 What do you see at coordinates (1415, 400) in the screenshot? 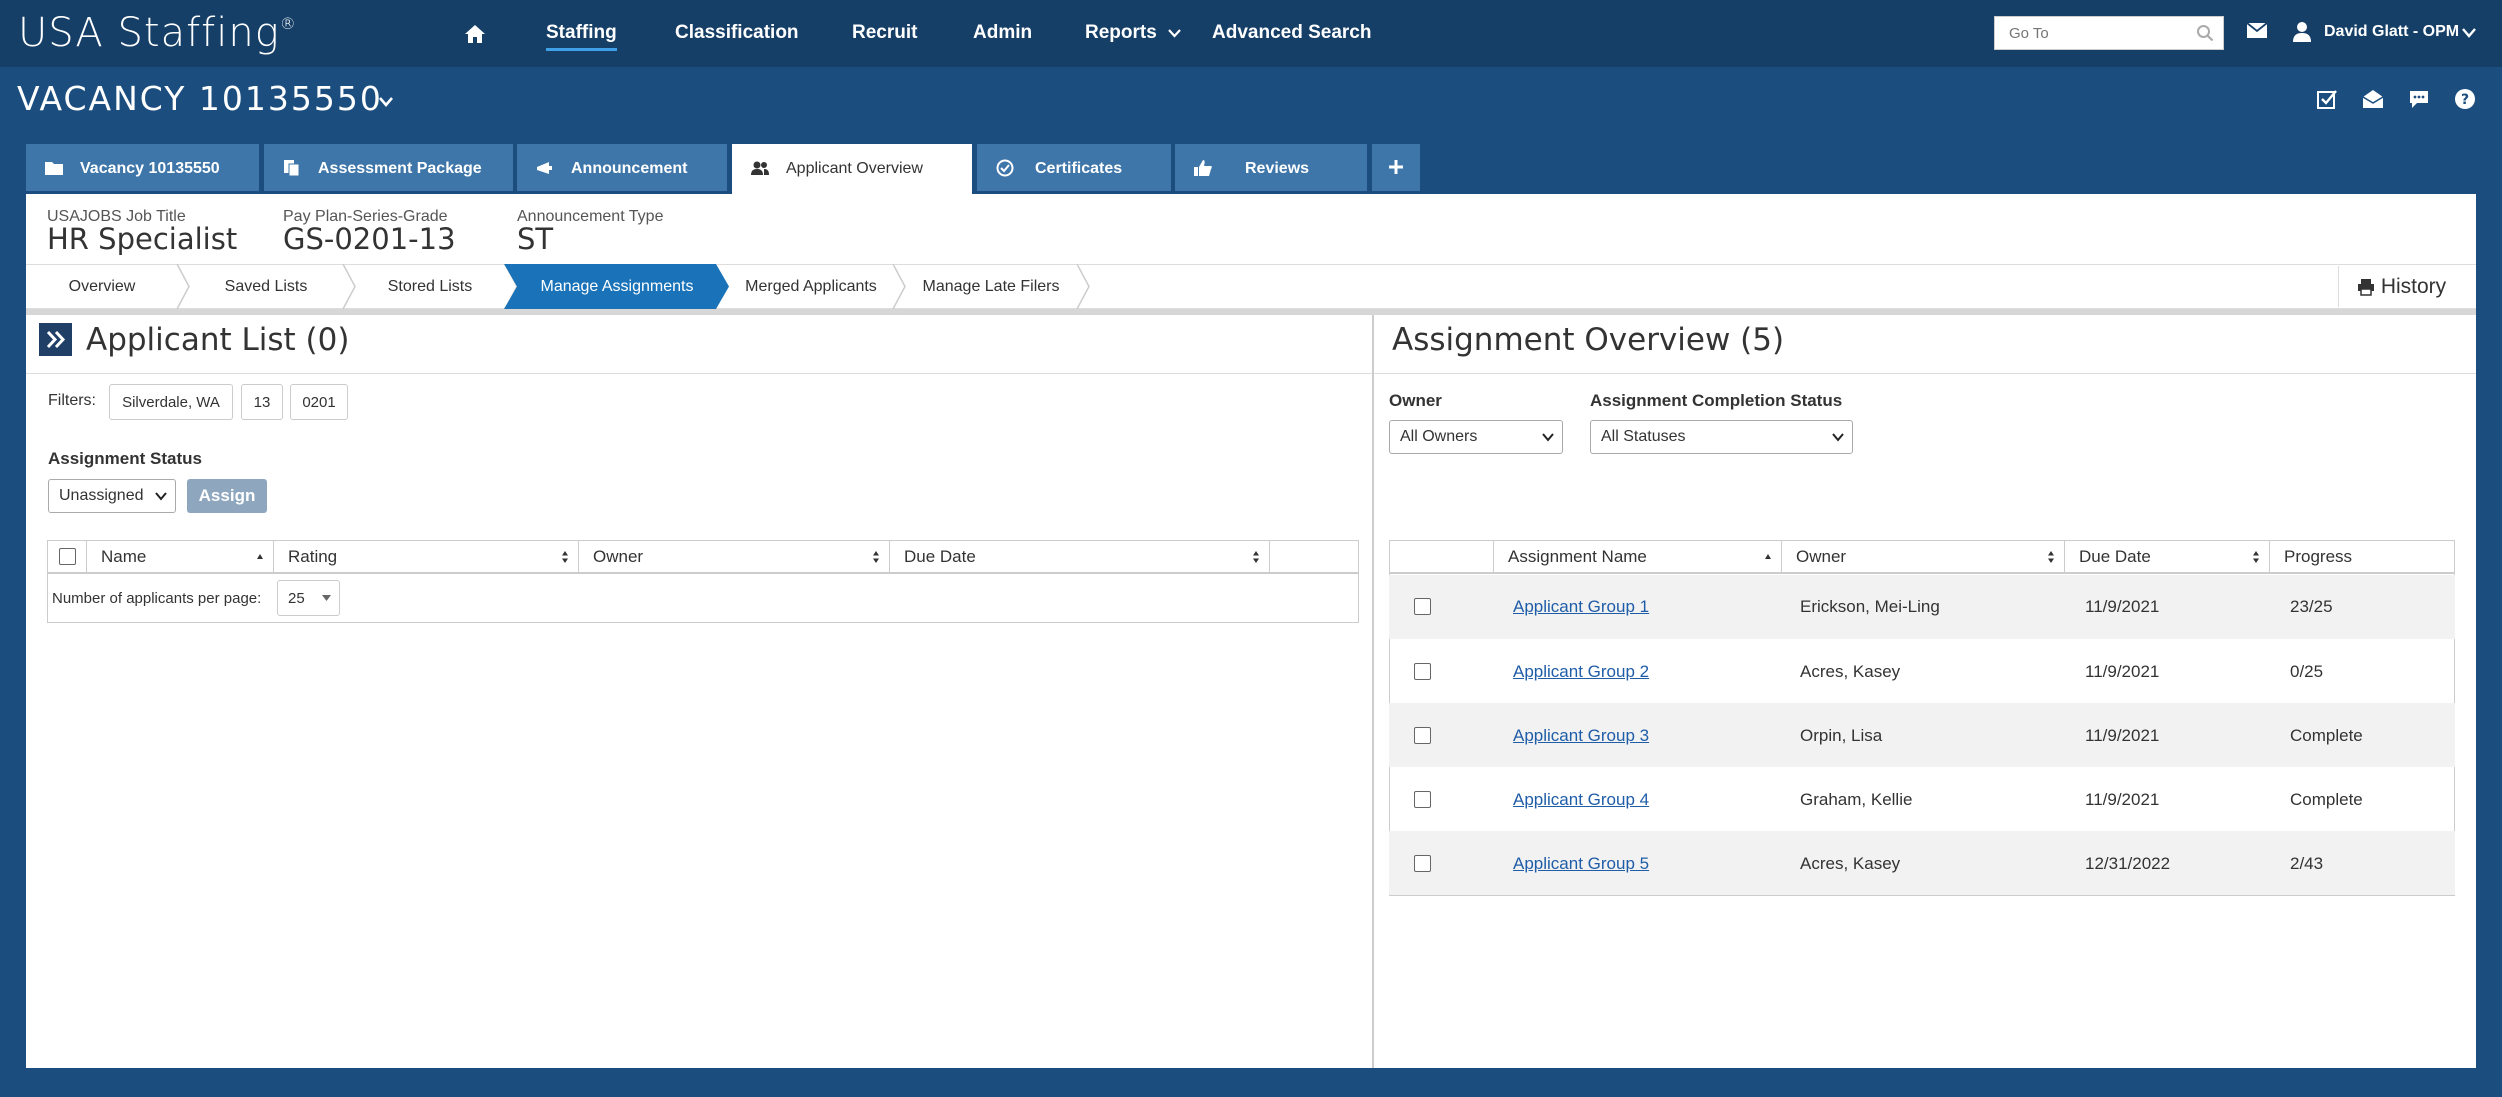
I see `owner-filter-label: Owner` at bounding box center [1415, 400].